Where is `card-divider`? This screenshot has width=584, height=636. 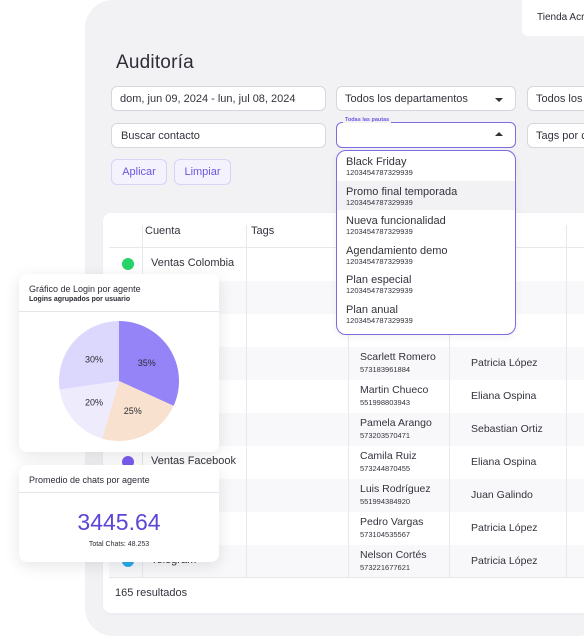 card-divider is located at coordinates (119, 492).